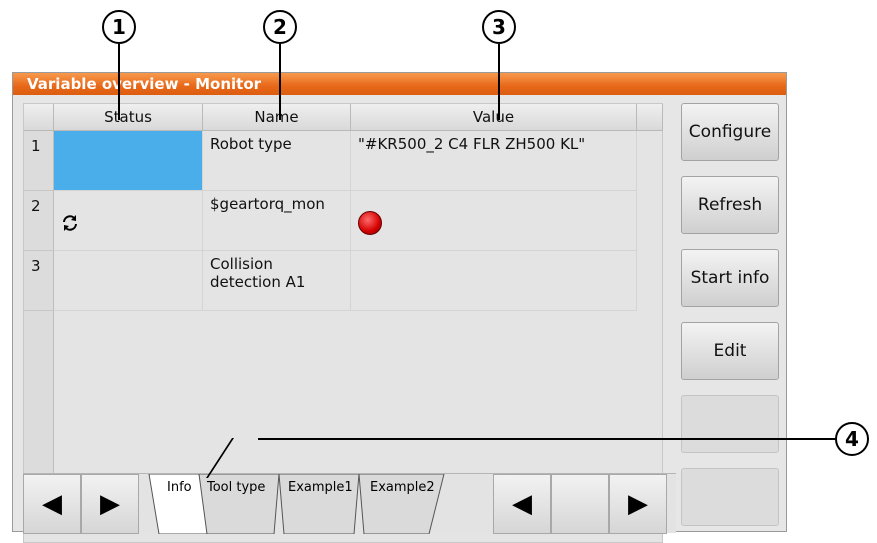 Image resolution: width=877 pixels, height=543 pixels. What do you see at coordinates (320, 487) in the screenshot?
I see `tab-example1: Example1` at bounding box center [320, 487].